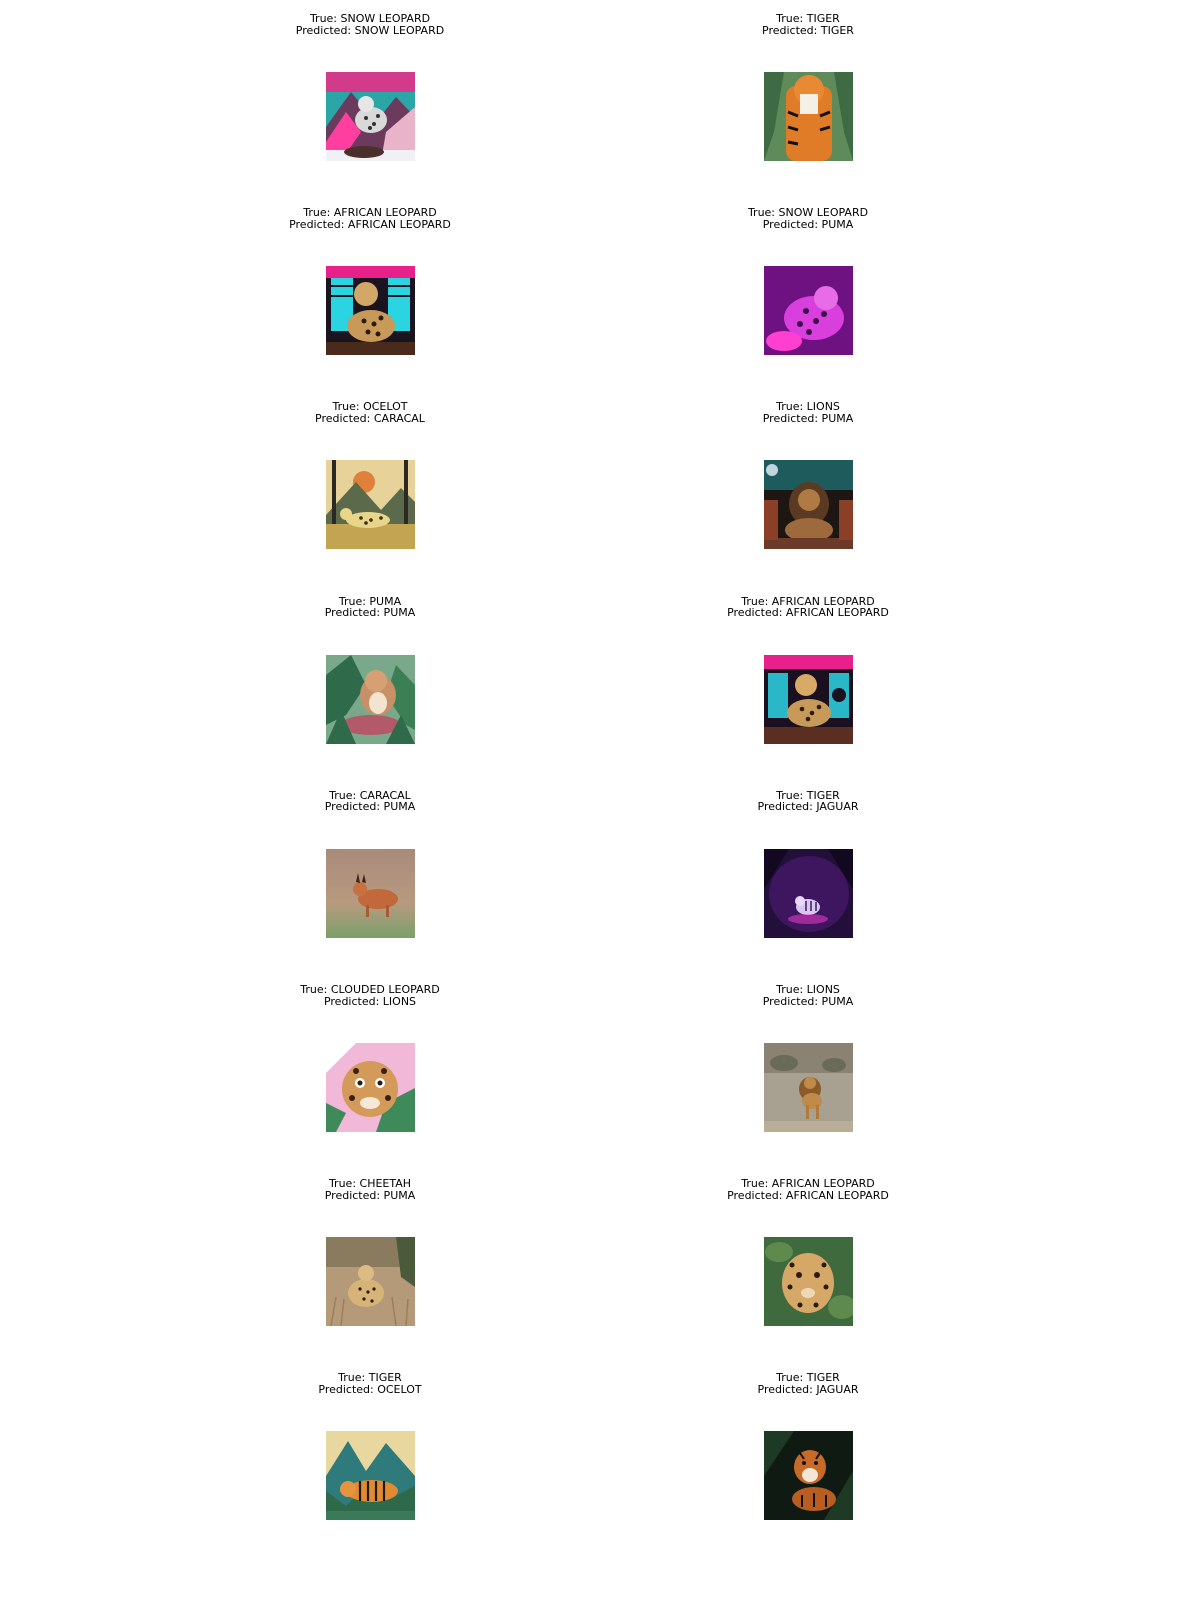 The image size is (1200, 1600). I want to click on panel-title: True: TIGER Predicted: TIGER, so click(808, 24).